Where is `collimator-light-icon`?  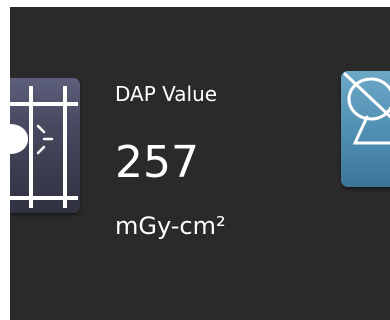
collimator-light-icon is located at coordinates (44, 147).